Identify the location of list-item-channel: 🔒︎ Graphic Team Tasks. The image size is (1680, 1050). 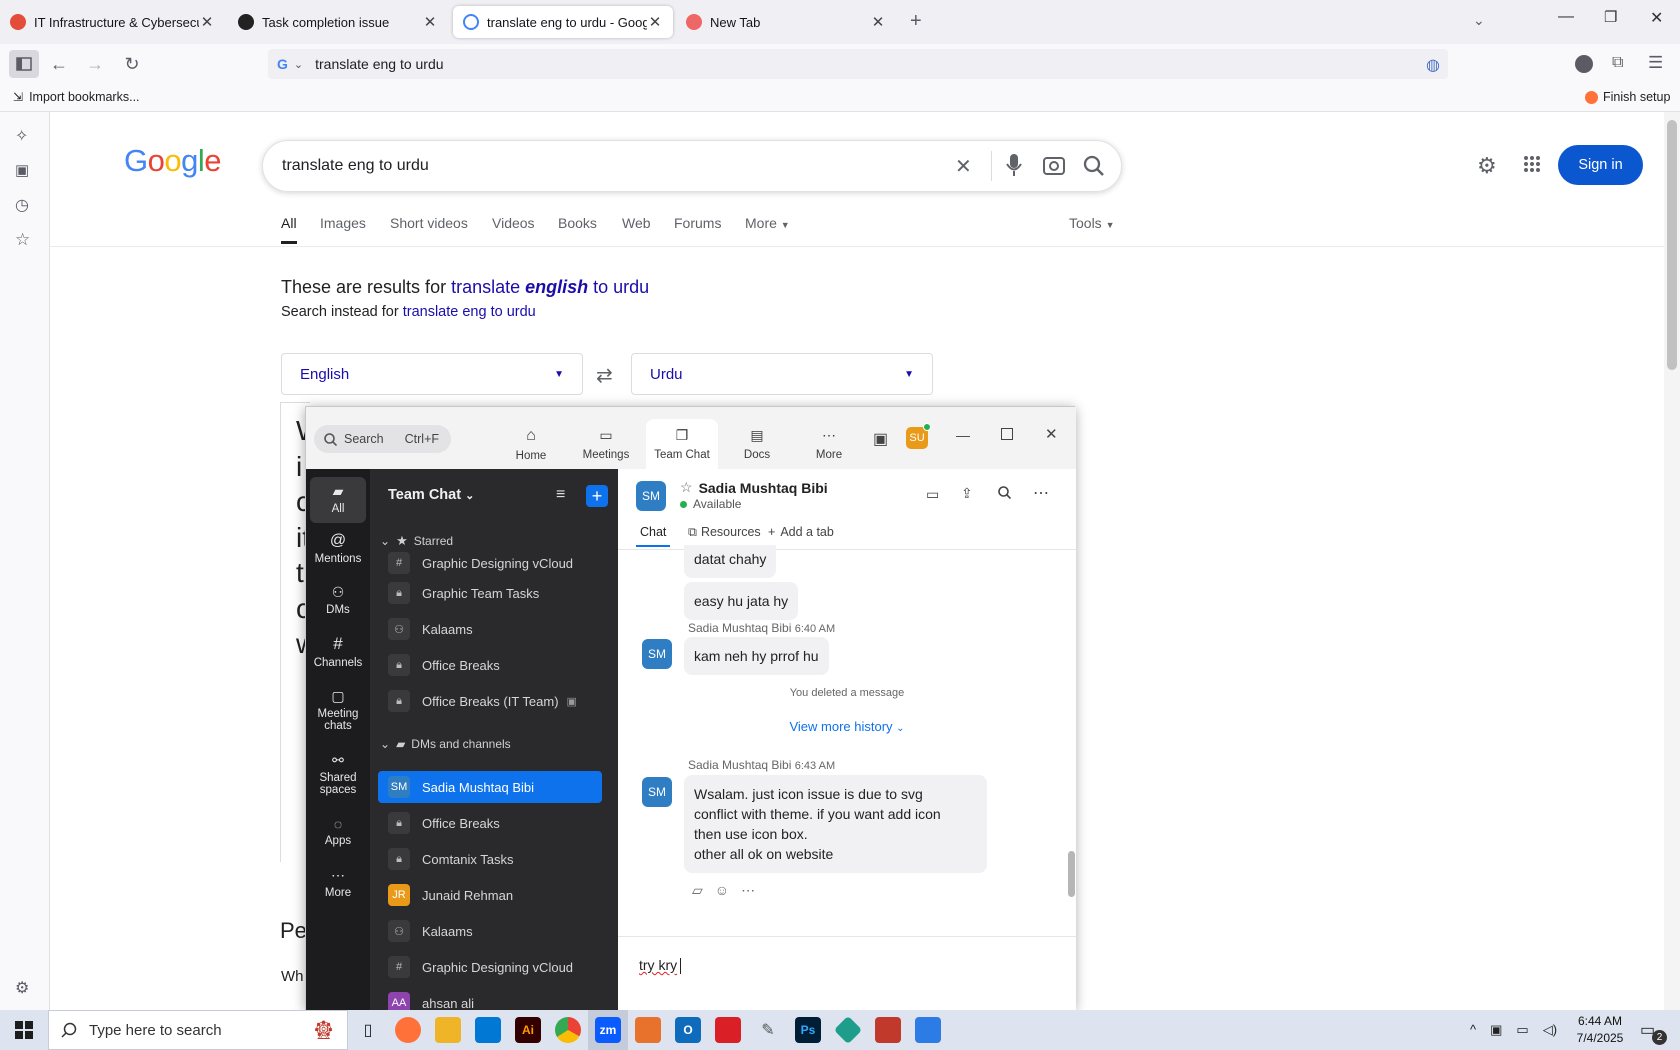
(490, 593).